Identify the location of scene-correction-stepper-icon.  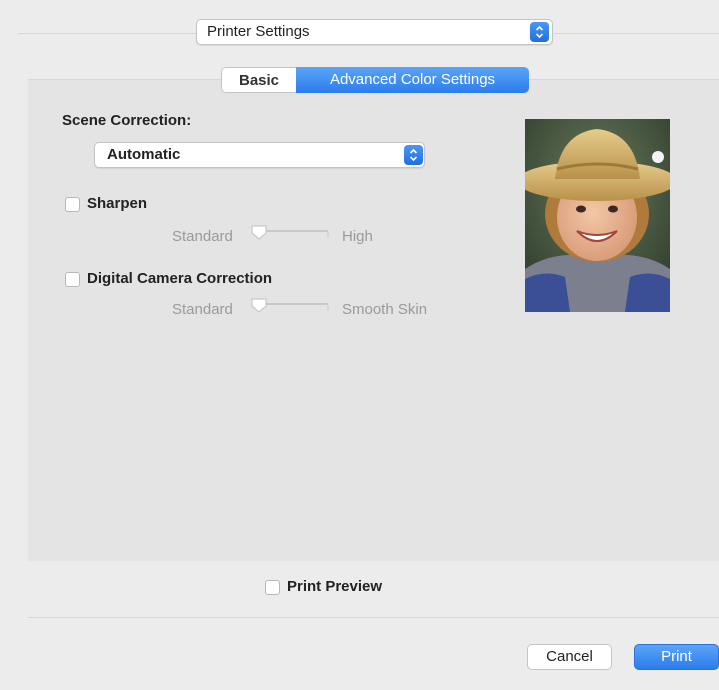
(413, 155).